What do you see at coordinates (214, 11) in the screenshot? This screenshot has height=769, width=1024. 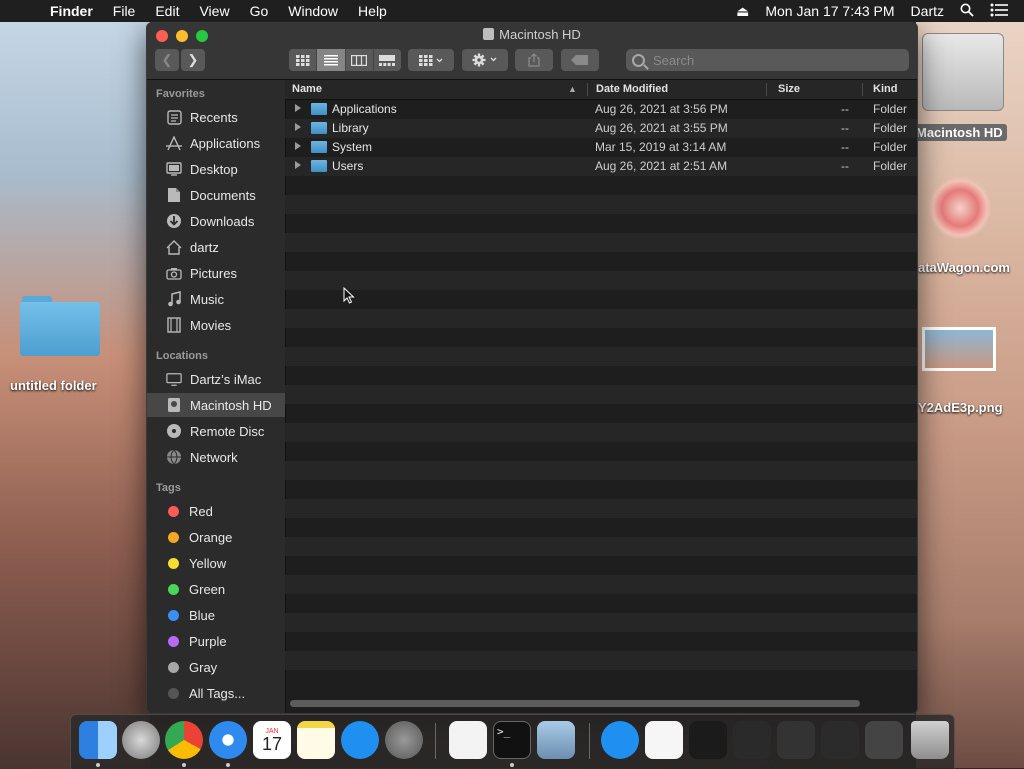 I see `menu-view: View` at bounding box center [214, 11].